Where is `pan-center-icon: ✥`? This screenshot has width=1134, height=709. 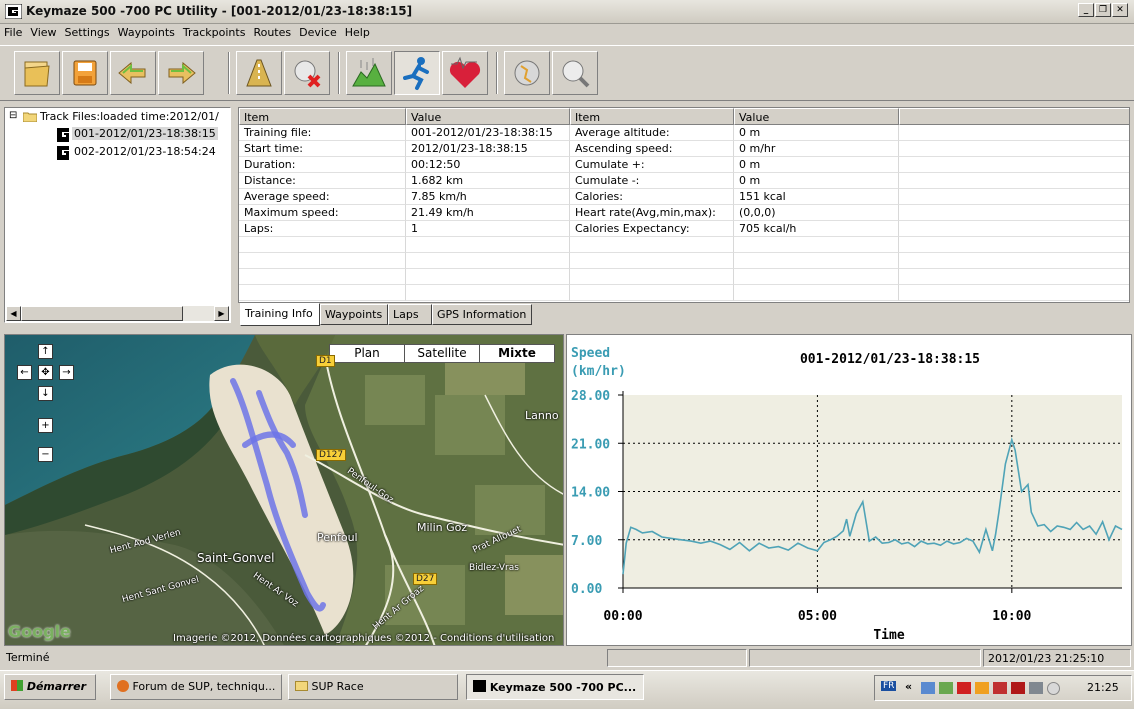 pan-center-icon: ✥ is located at coordinates (45, 372).